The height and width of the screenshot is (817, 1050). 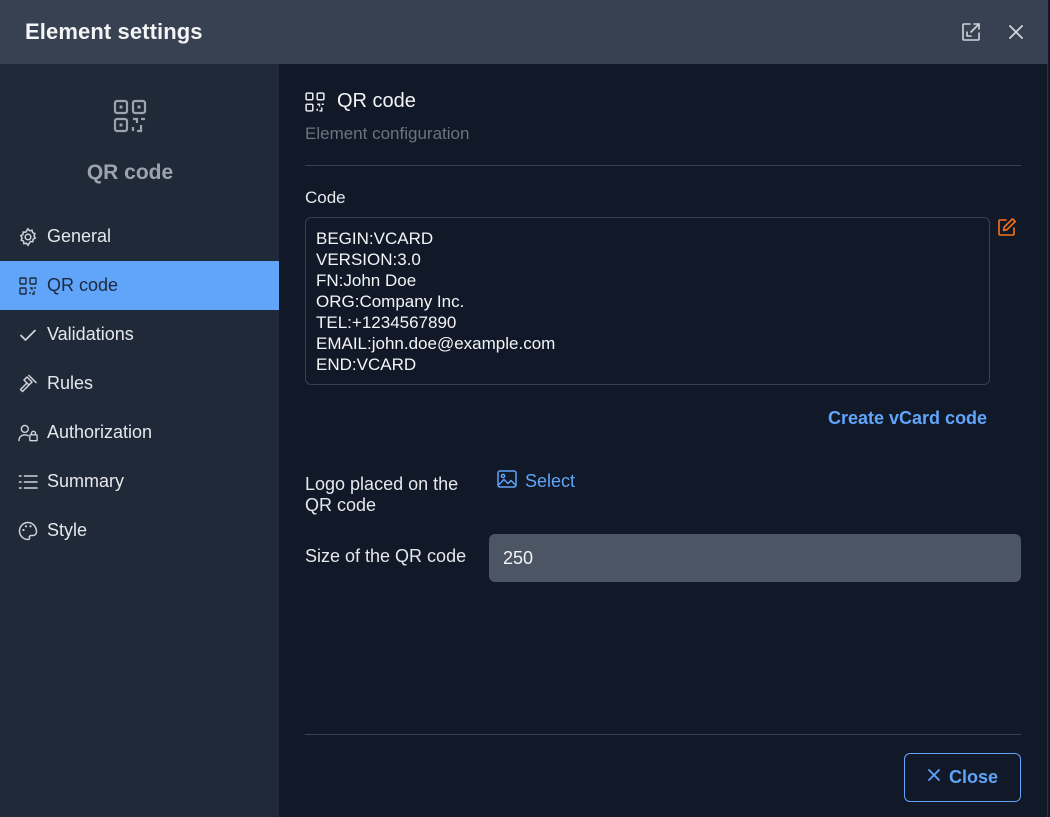 What do you see at coordinates (139, 334) in the screenshot?
I see `sidebar-item-validations: Validations` at bounding box center [139, 334].